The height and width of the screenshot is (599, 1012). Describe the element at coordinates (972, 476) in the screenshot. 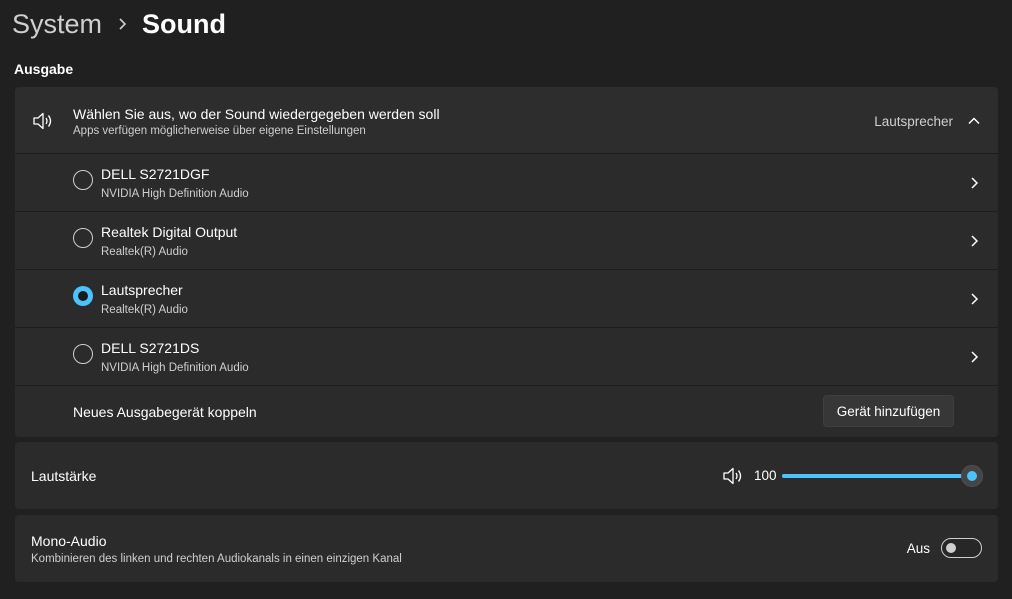

I see `volume-slider-thumb` at that location.